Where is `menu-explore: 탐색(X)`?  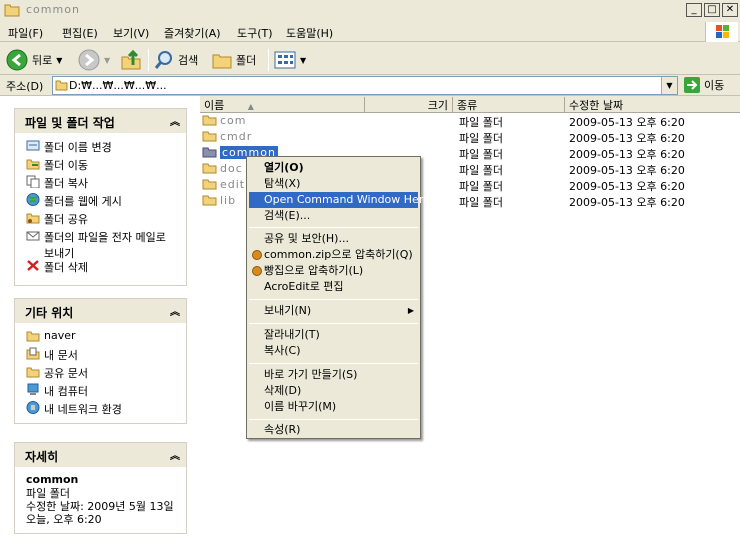 menu-explore: 탐색(X) is located at coordinates (333, 184).